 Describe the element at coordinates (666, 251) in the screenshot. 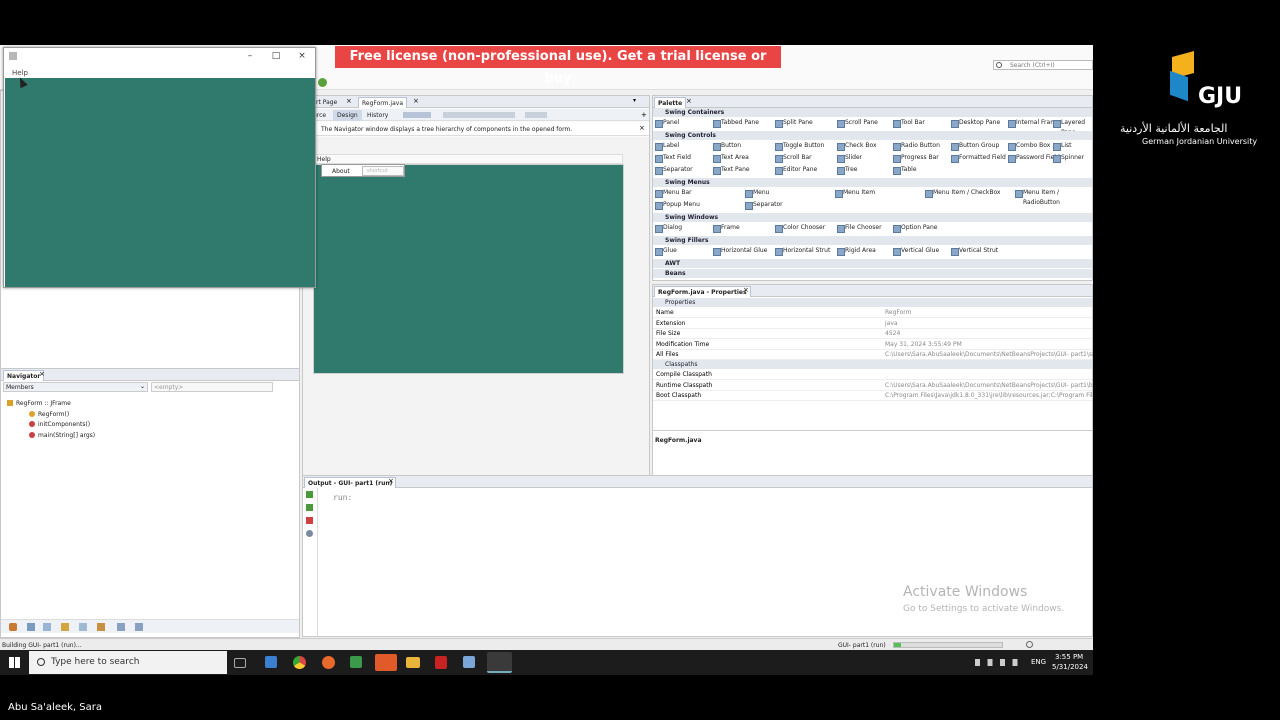

I see `palette-item: Glue` at that location.